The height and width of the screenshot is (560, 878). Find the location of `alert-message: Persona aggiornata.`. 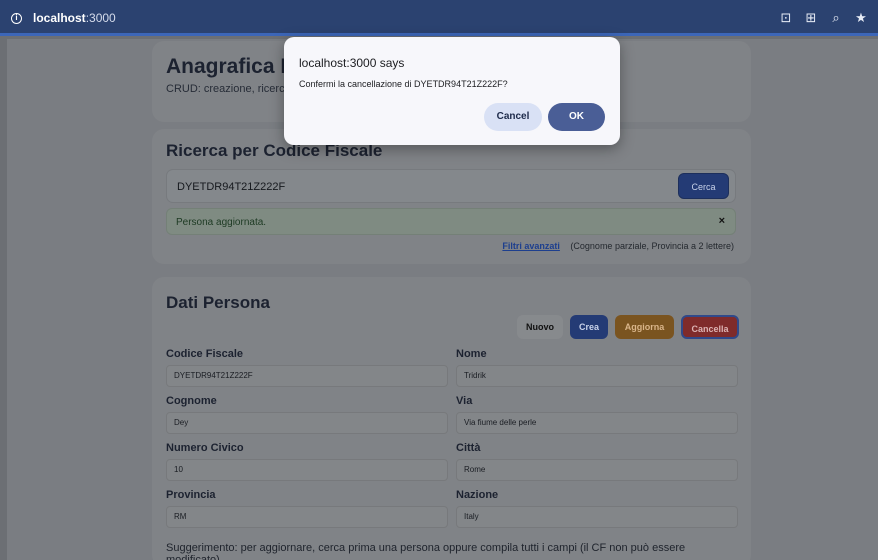

alert-message: Persona aggiornata. is located at coordinates (221, 222).